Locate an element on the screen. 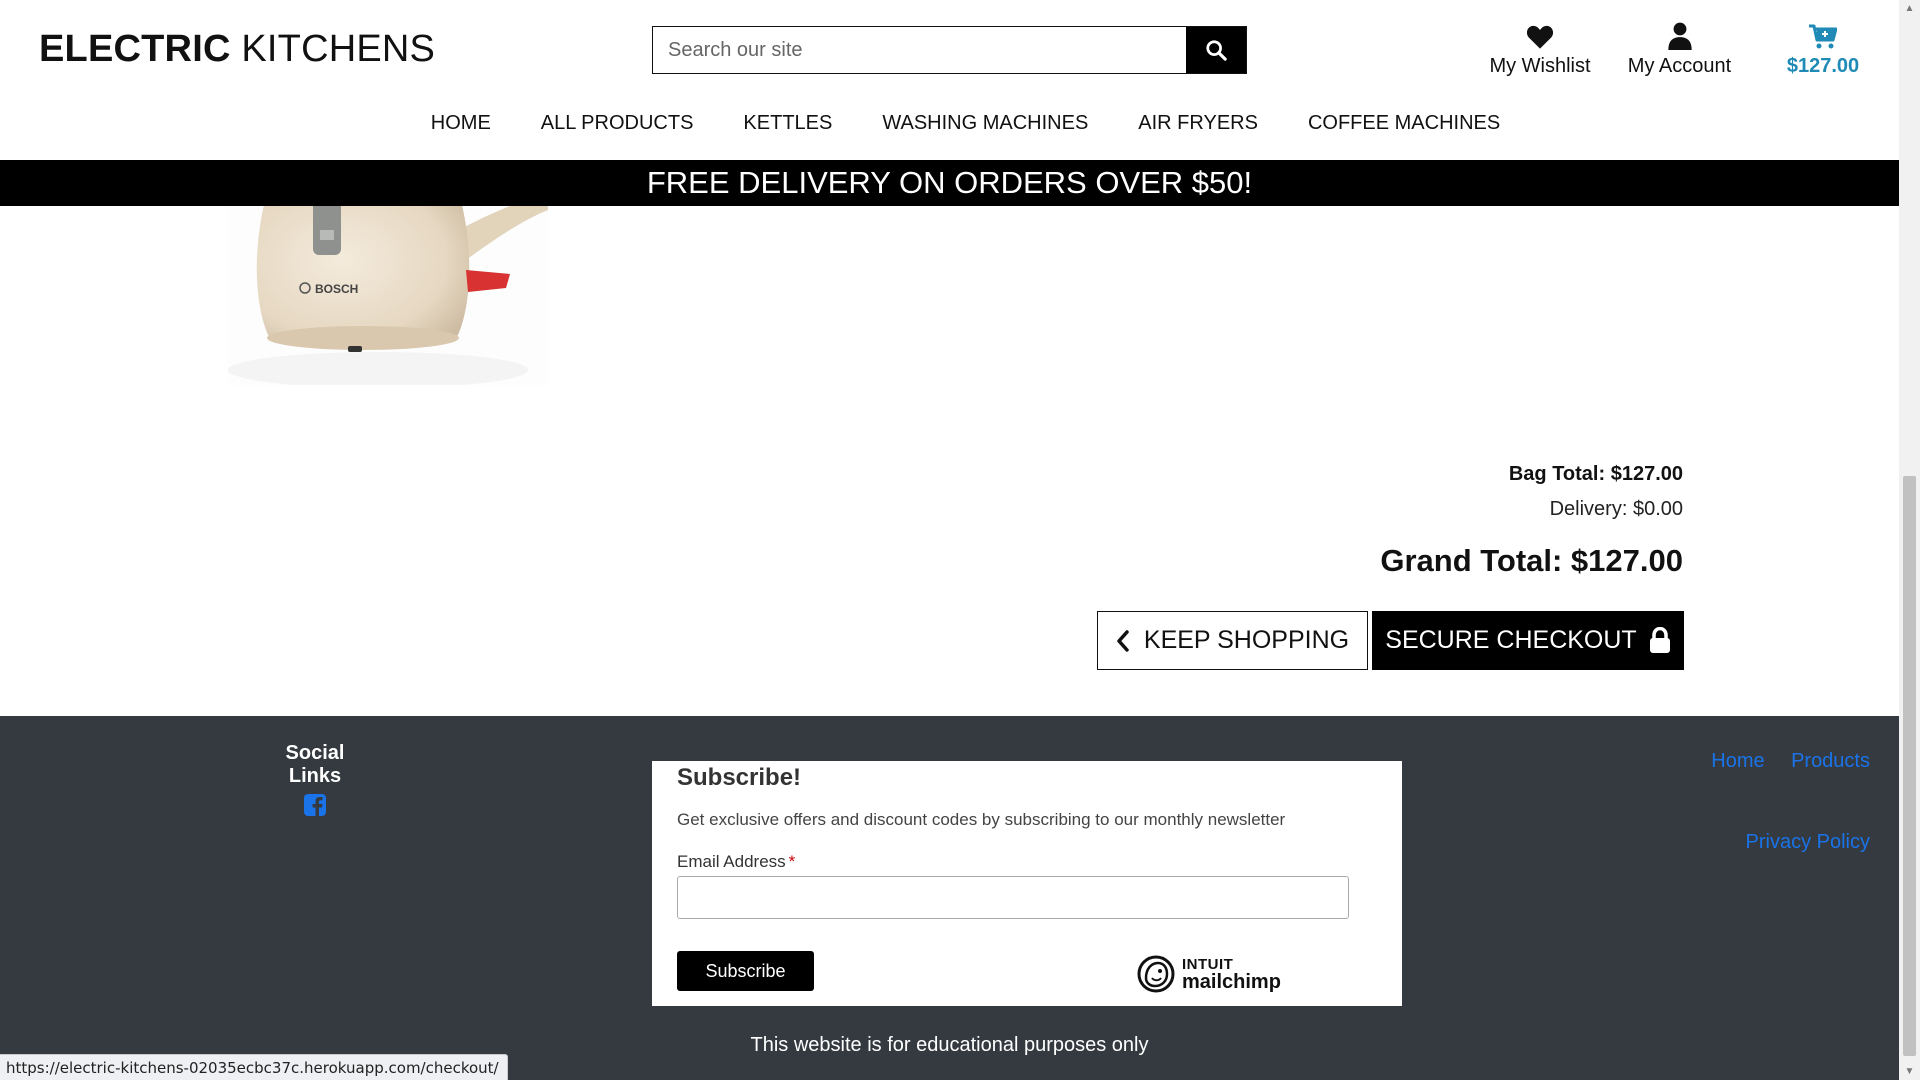 Image resolution: width=1920 pixels, height=1080 pixels. search-icon is located at coordinates (1216, 50).